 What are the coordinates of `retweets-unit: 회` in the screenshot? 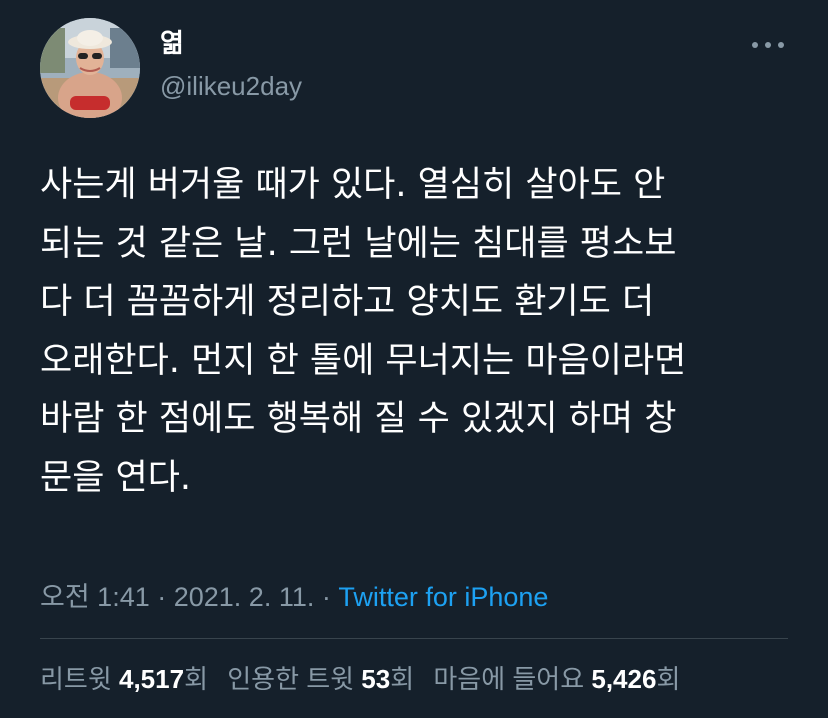 It's located at (196, 679).